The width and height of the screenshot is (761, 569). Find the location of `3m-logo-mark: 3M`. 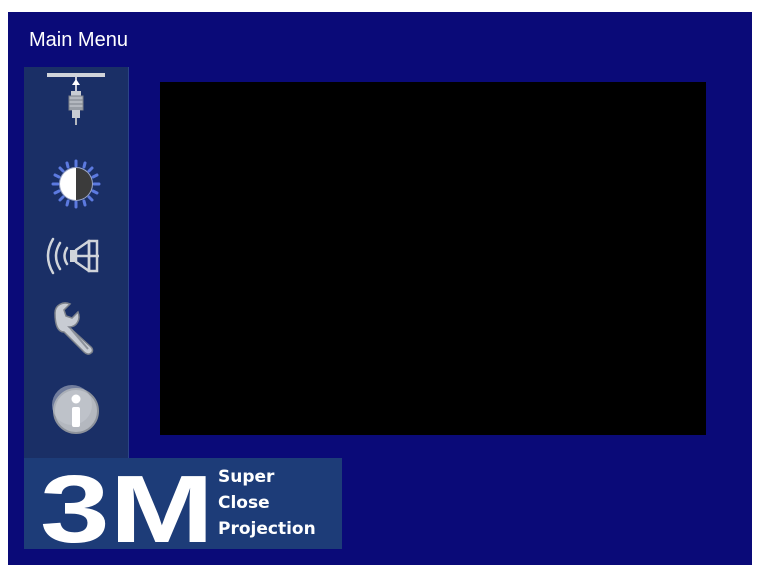

3m-logo-mark: 3M is located at coordinates (127, 504).